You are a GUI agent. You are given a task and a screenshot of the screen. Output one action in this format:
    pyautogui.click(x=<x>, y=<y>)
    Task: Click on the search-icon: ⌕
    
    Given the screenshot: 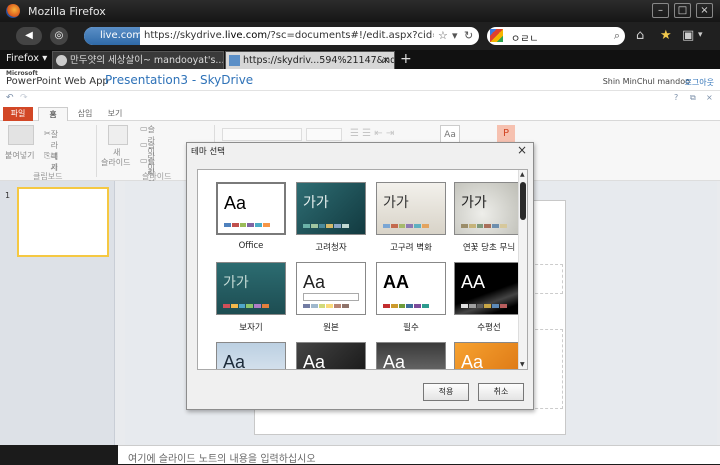 What is the action you would take?
    pyautogui.click(x=617, y=36)
    